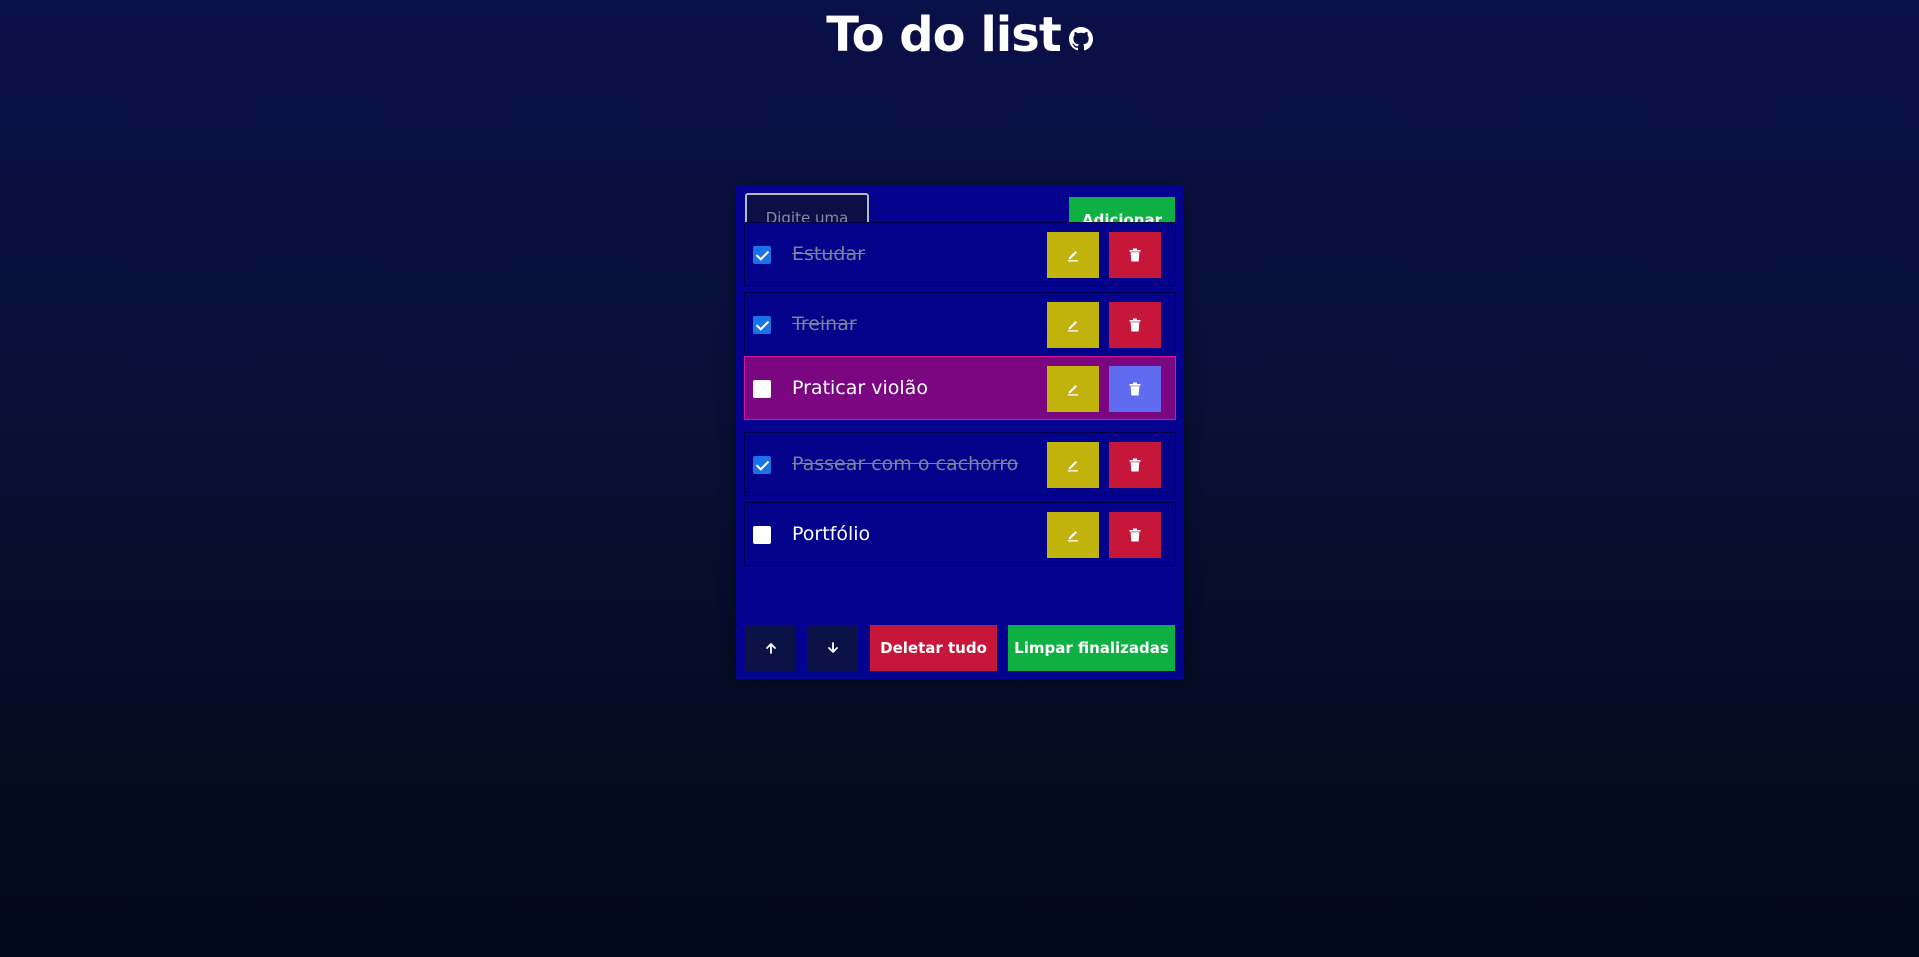  Describe the element at coordinates (828, 254) in the screenshot. I see `task-text: Estudar` at that location.